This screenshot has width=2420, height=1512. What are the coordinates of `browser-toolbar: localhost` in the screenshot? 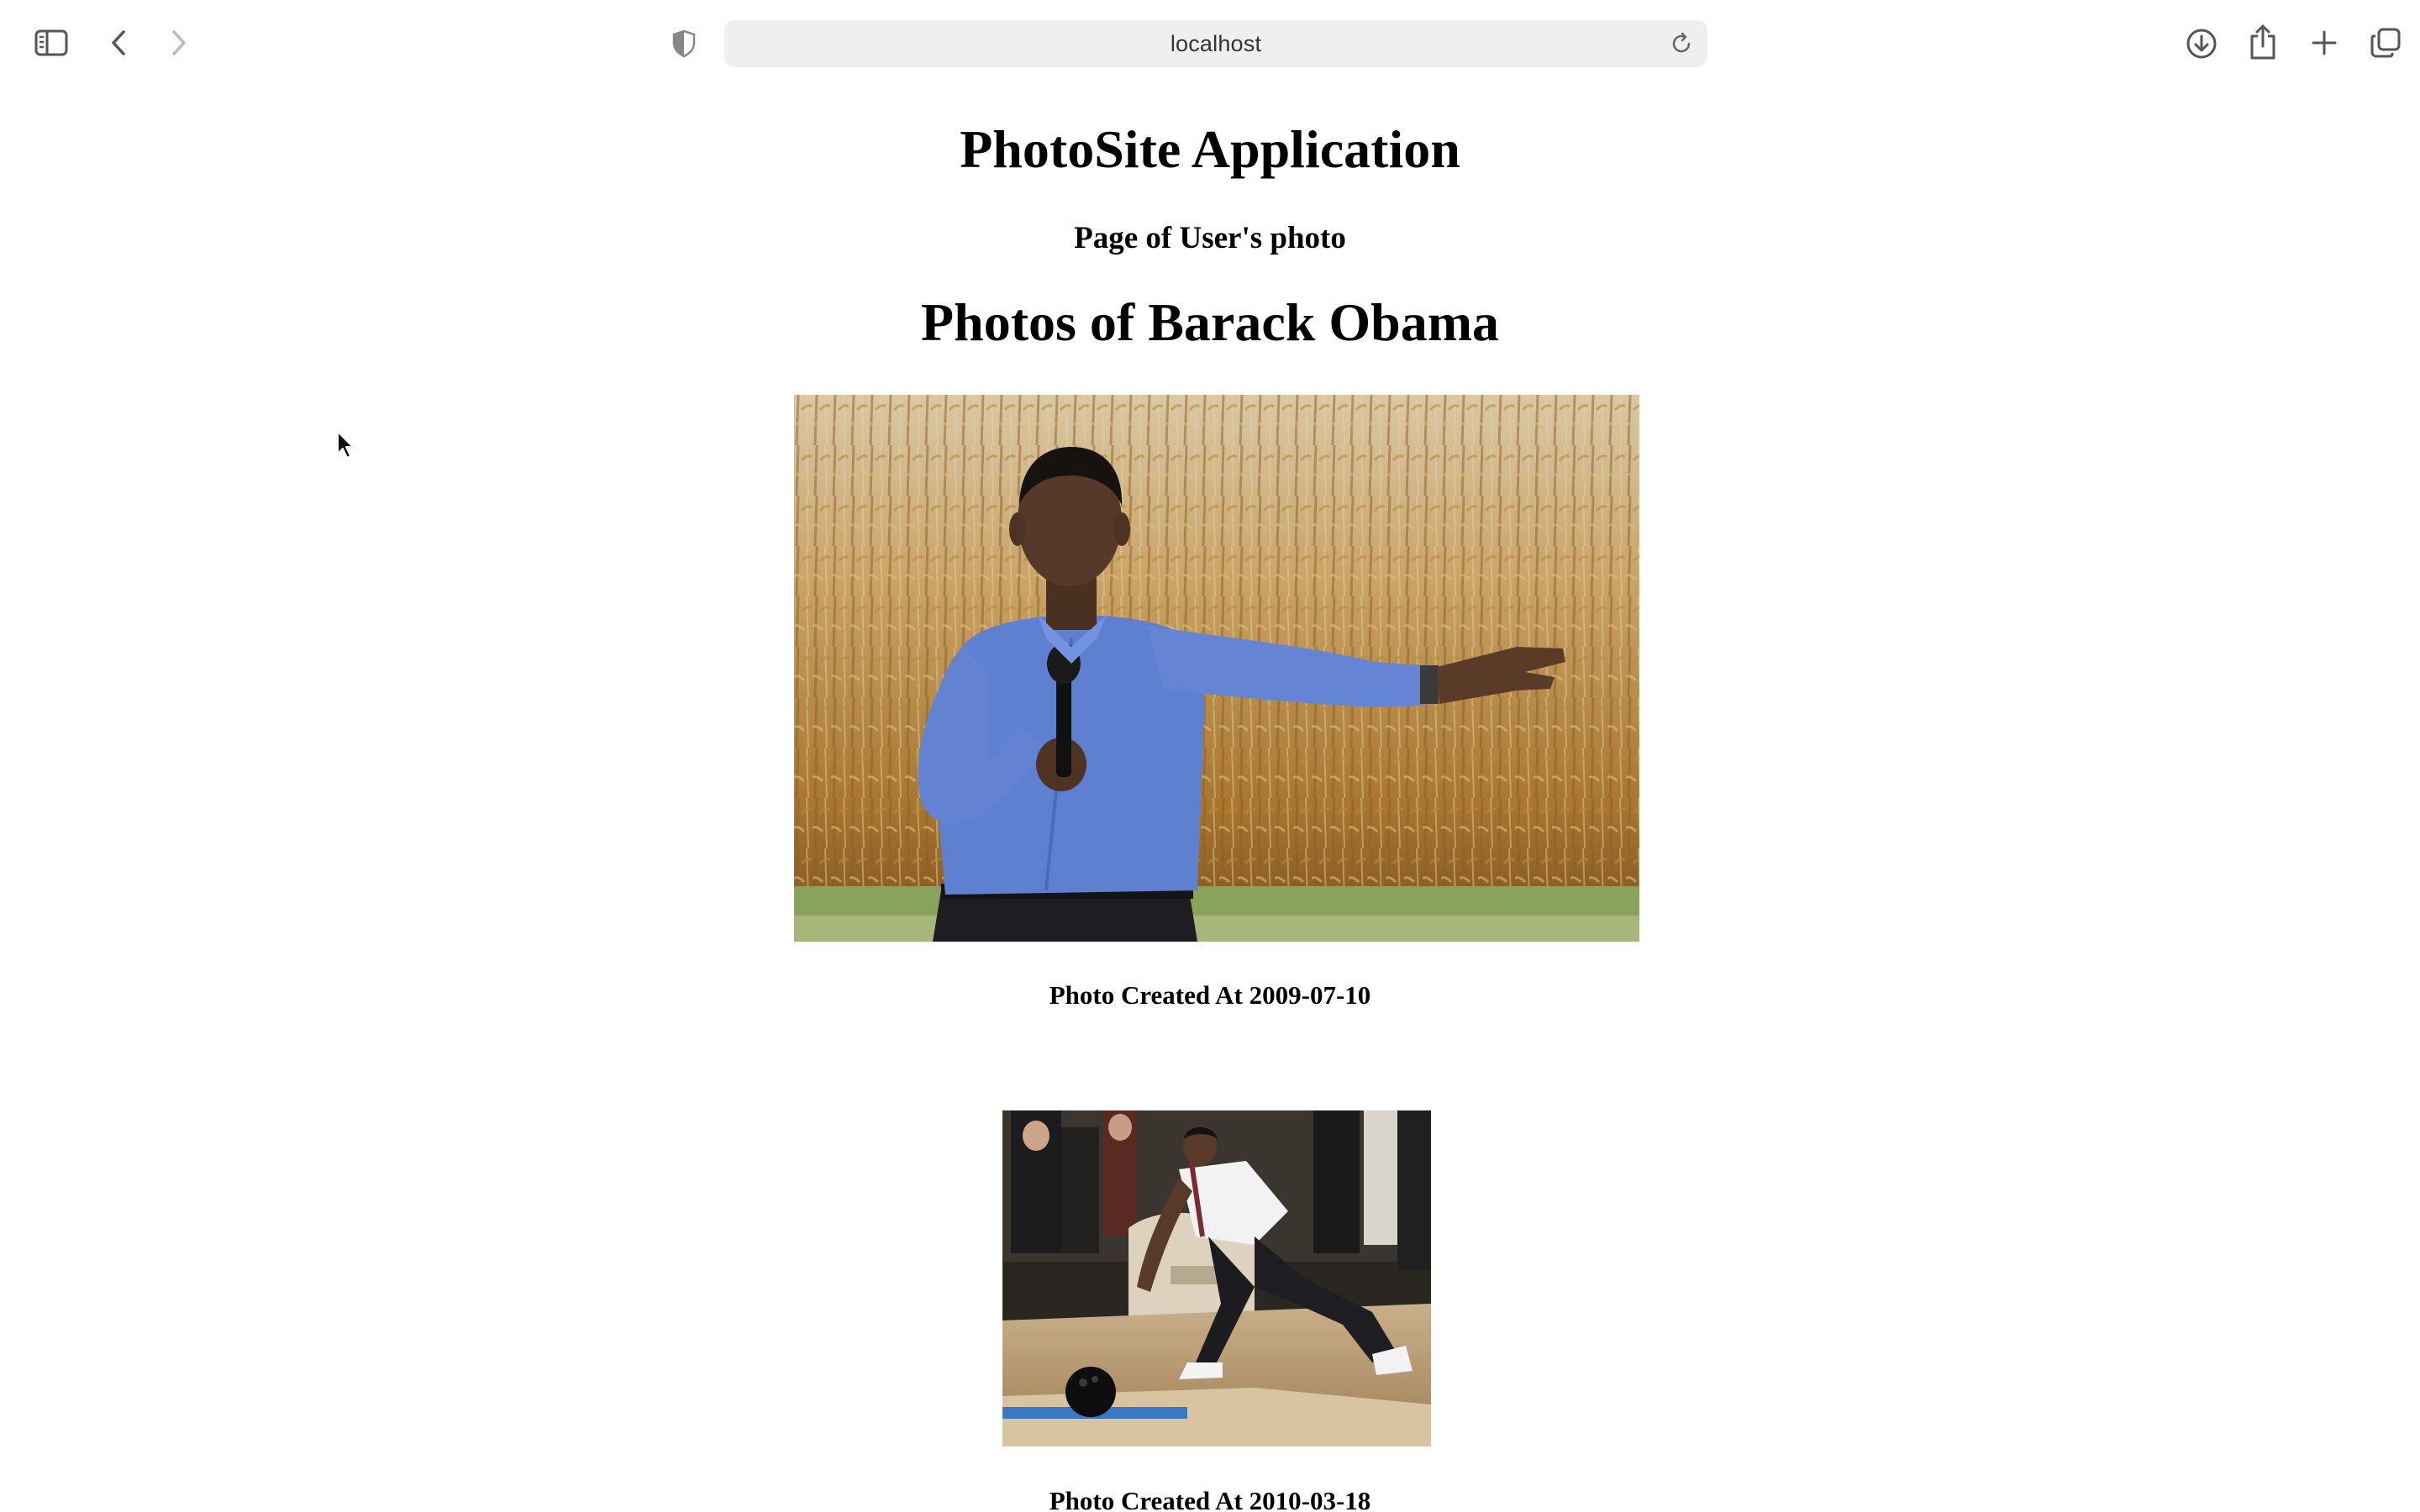 It's located at (1210, 43).